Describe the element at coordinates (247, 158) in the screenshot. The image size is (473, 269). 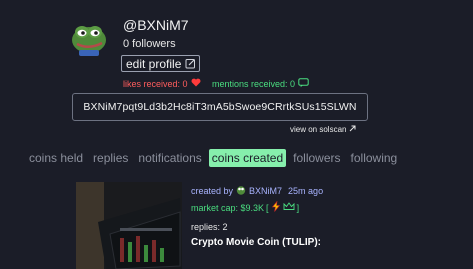
I see `tab-coins-created: coins created` at that location.